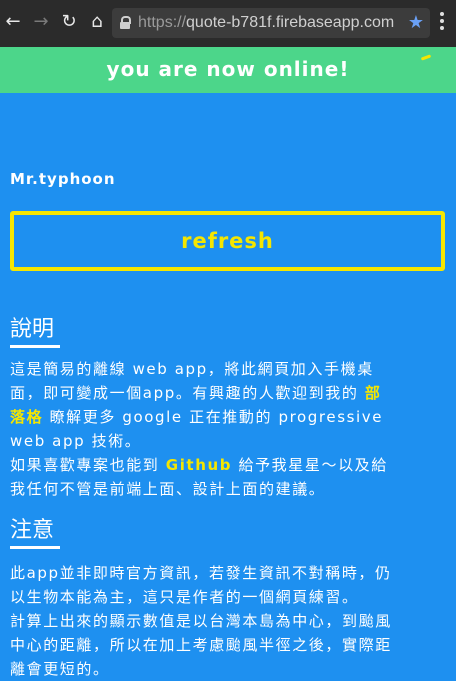  What do you see at coordinates (168, 489) in the screenshot?
I see `about-line-6: 我任何不管是前端上面、設計上面的建議。` at bounding box center [168, 489].